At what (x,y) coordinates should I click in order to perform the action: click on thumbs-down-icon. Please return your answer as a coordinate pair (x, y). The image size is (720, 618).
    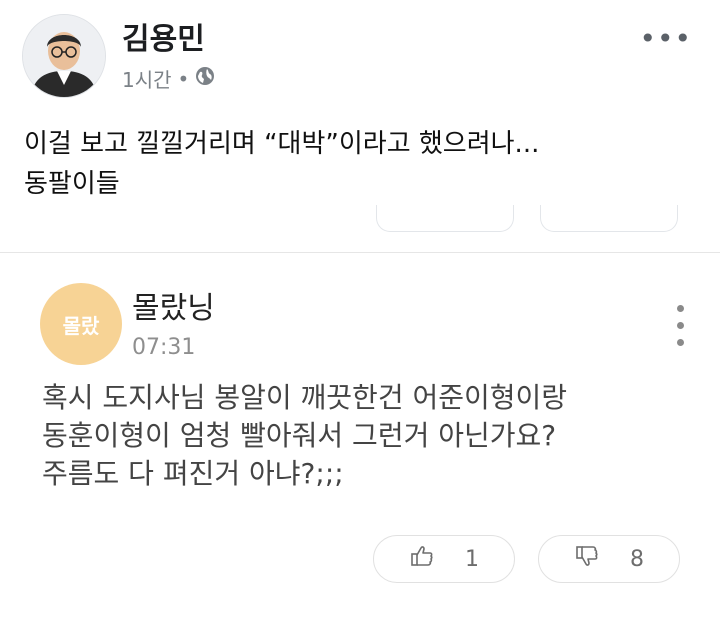
    Looking at the image, I should click on (587, 559).